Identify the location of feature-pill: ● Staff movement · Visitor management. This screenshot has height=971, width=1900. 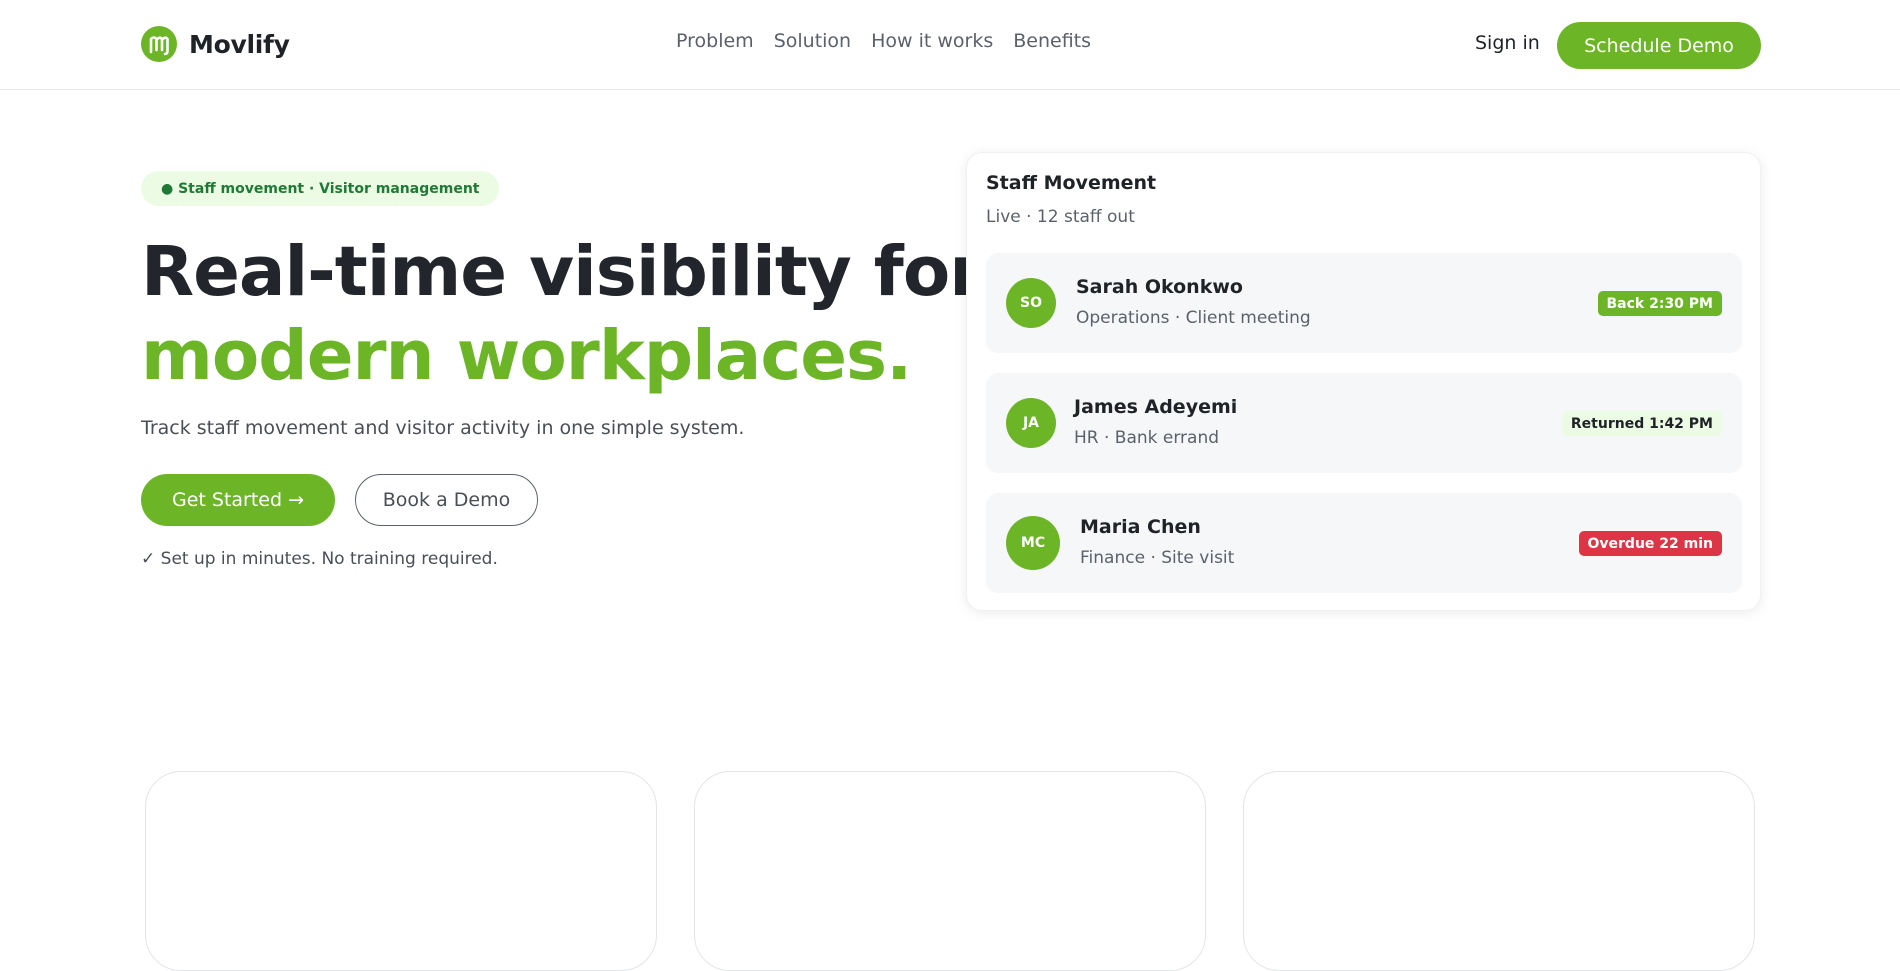
(320, 188).